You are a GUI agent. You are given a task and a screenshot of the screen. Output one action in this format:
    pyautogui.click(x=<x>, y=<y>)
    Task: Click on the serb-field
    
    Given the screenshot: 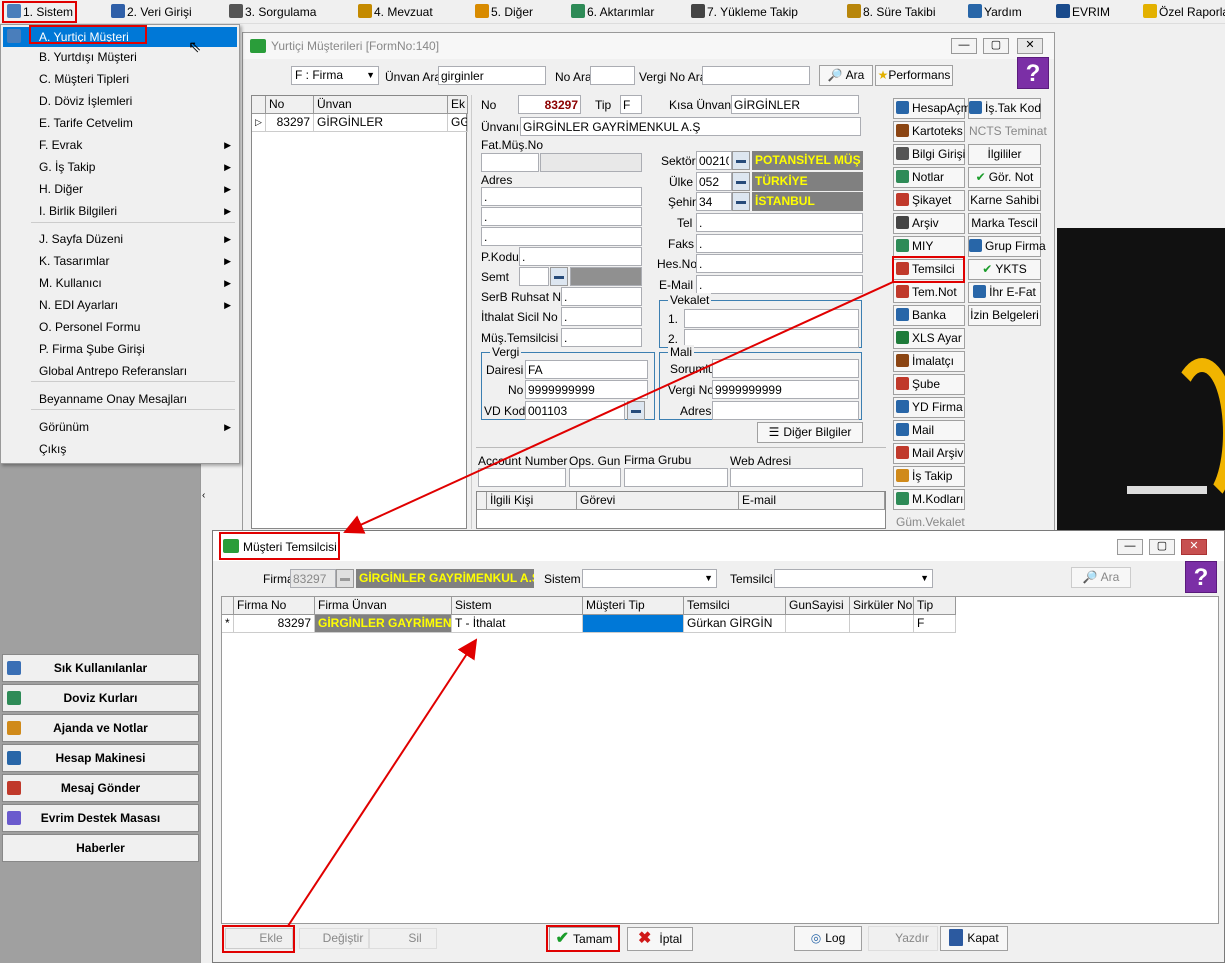 What is the action you would take?
    pyautogui.click(x=601, y=296)
    